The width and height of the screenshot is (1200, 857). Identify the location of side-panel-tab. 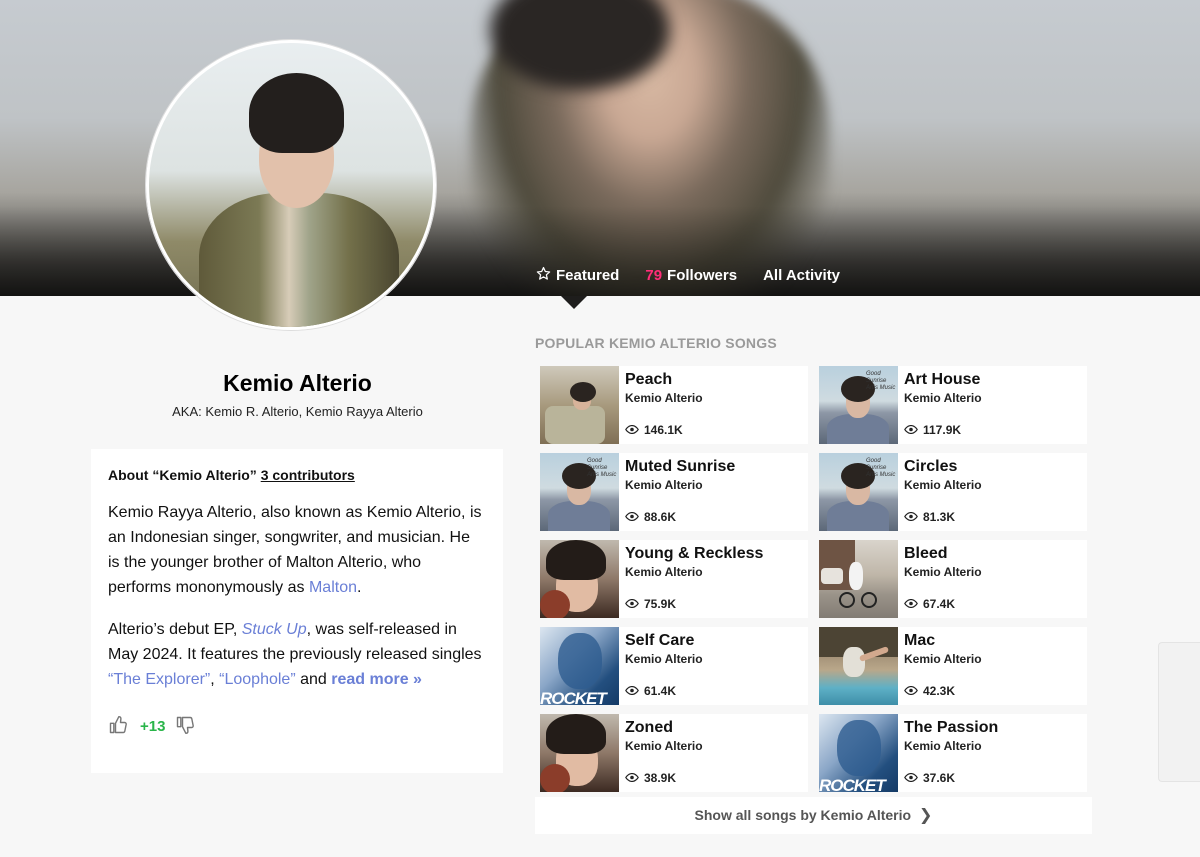
(1179, 712).